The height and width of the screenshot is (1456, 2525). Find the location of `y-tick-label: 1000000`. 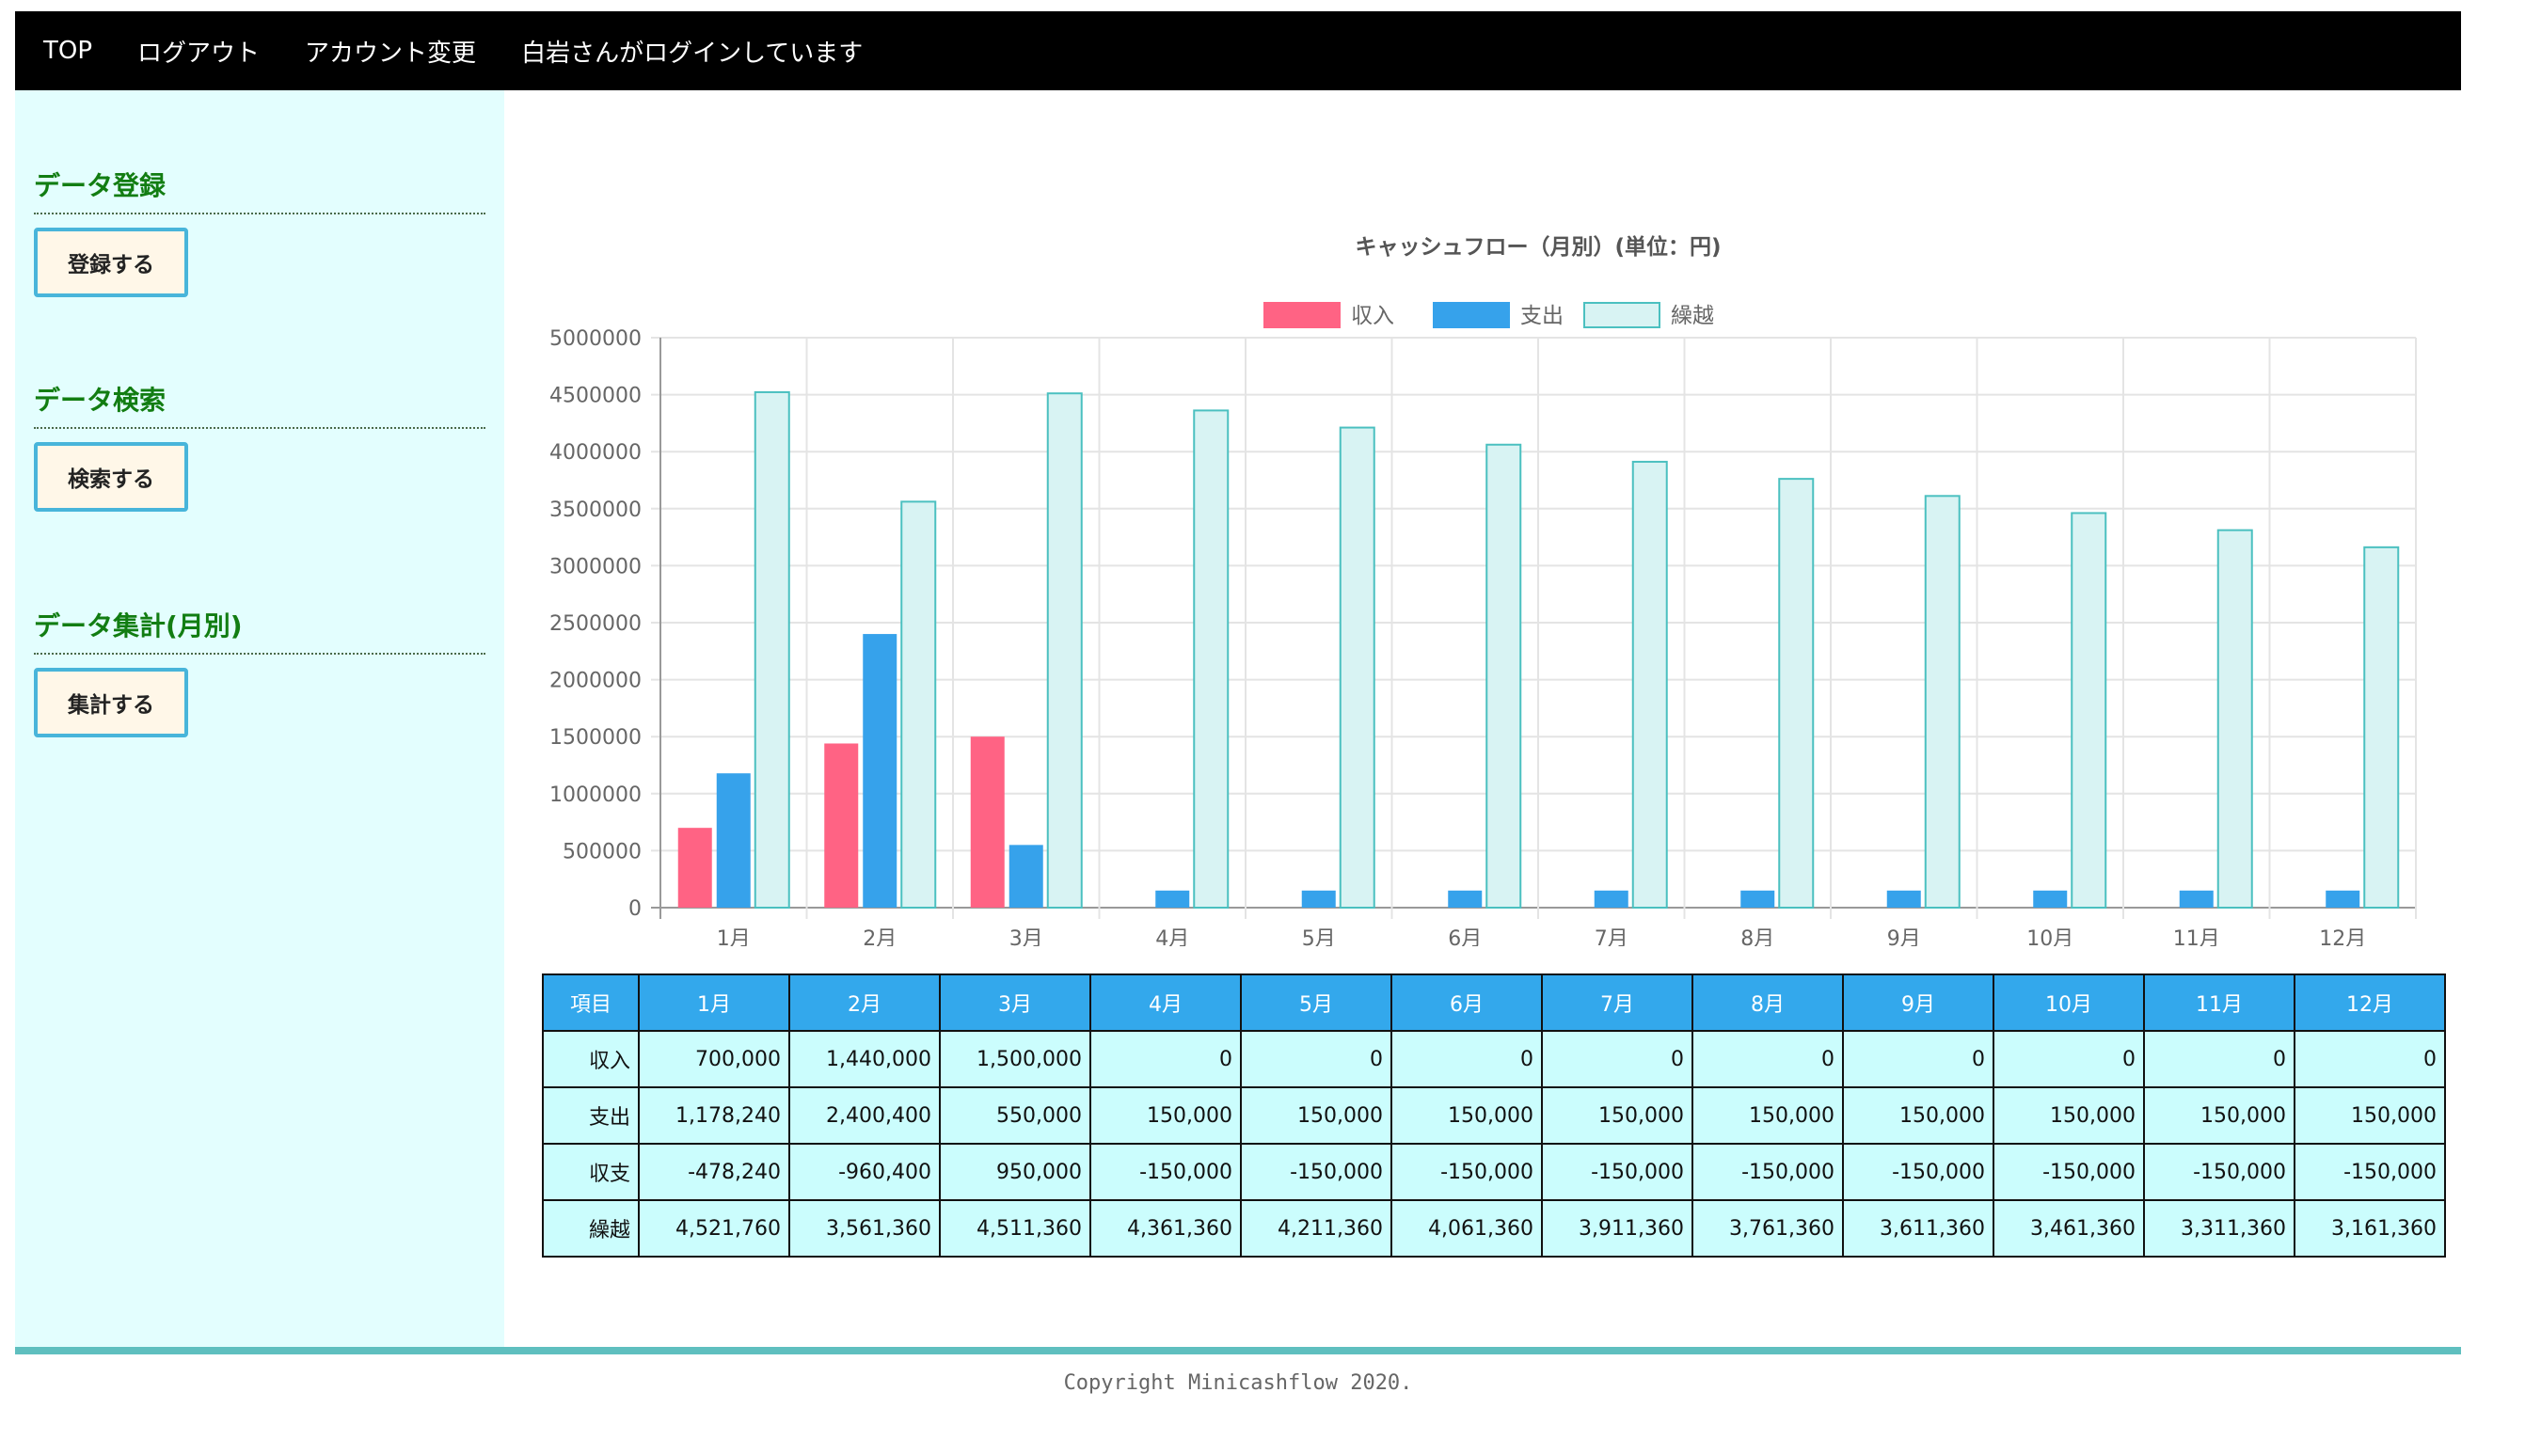

y-tick-label: 1000000 is located at coordinates (596, 795).